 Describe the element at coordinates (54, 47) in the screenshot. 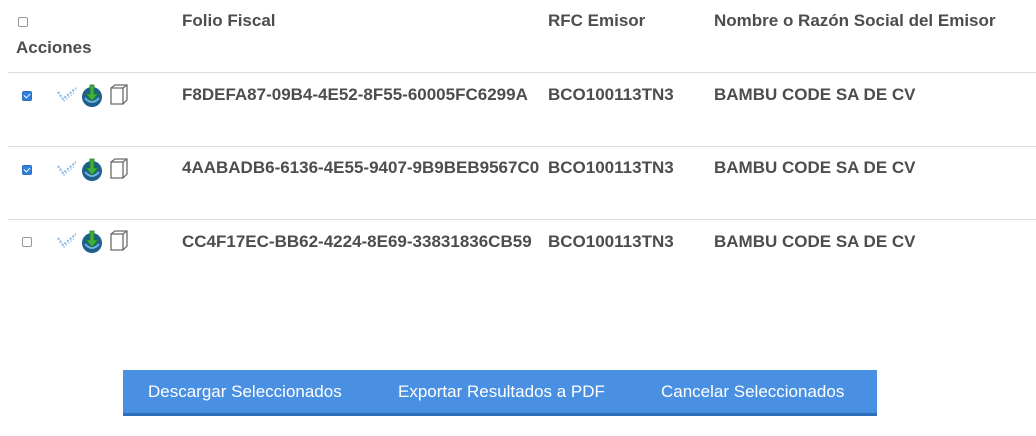

I see `column-header-acciones: Acciones` at that location.